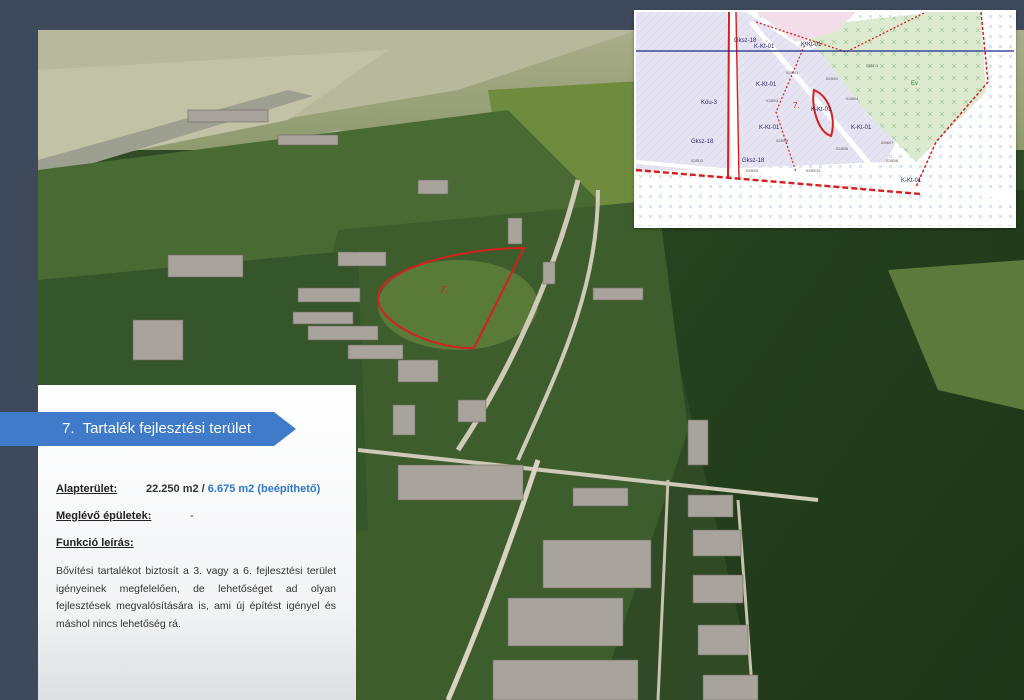  I want to click on map-parcel-number: 0281/1, so click(872, 65).